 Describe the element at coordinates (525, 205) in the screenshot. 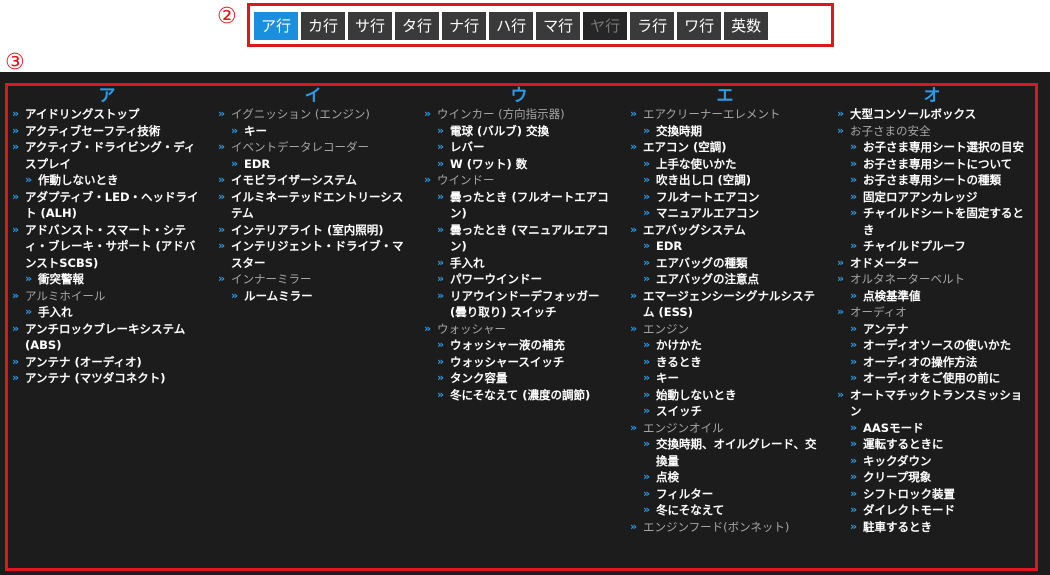

I see `index-link: » 曇ったとき (フルオートエアコン)` at that location.